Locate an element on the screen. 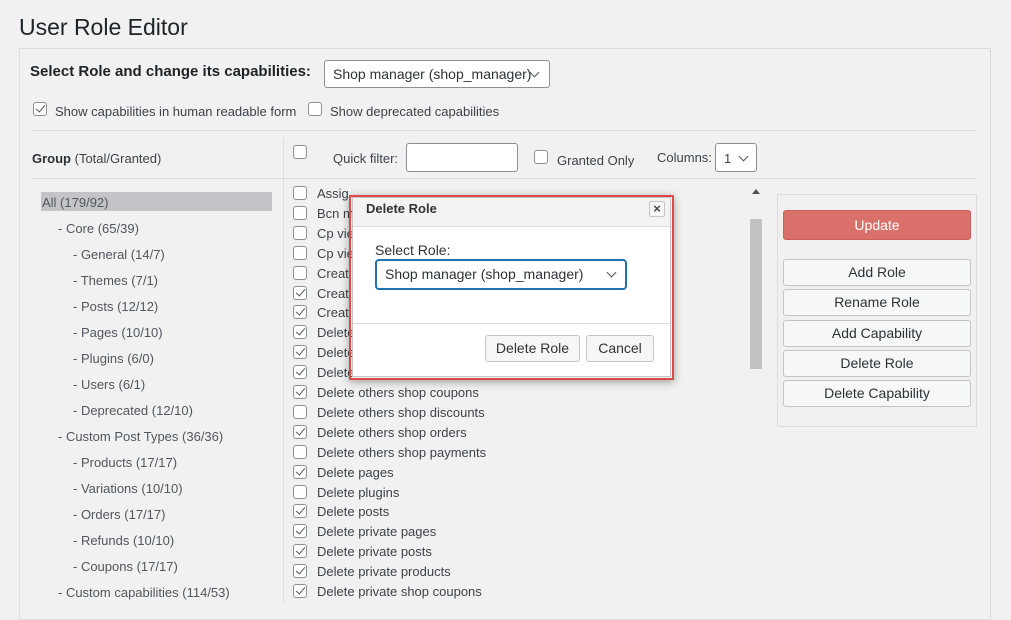  group-header-subtitle: (Total/Granted) is located at coordinates (118, 158).